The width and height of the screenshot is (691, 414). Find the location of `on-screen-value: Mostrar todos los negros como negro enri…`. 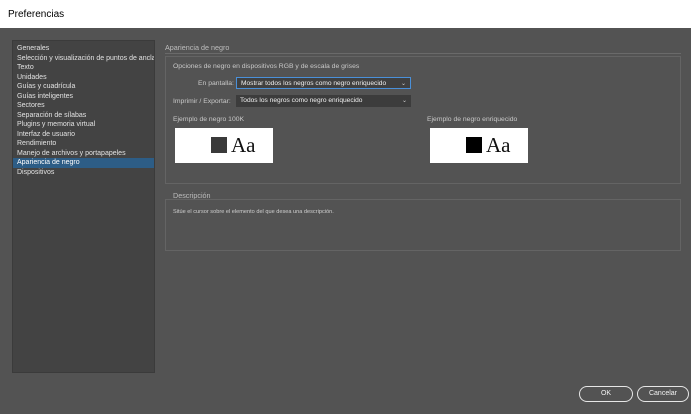

on-screen-value: Mostrar todos los negros como negro enri… is located at coordinates (314, 83).